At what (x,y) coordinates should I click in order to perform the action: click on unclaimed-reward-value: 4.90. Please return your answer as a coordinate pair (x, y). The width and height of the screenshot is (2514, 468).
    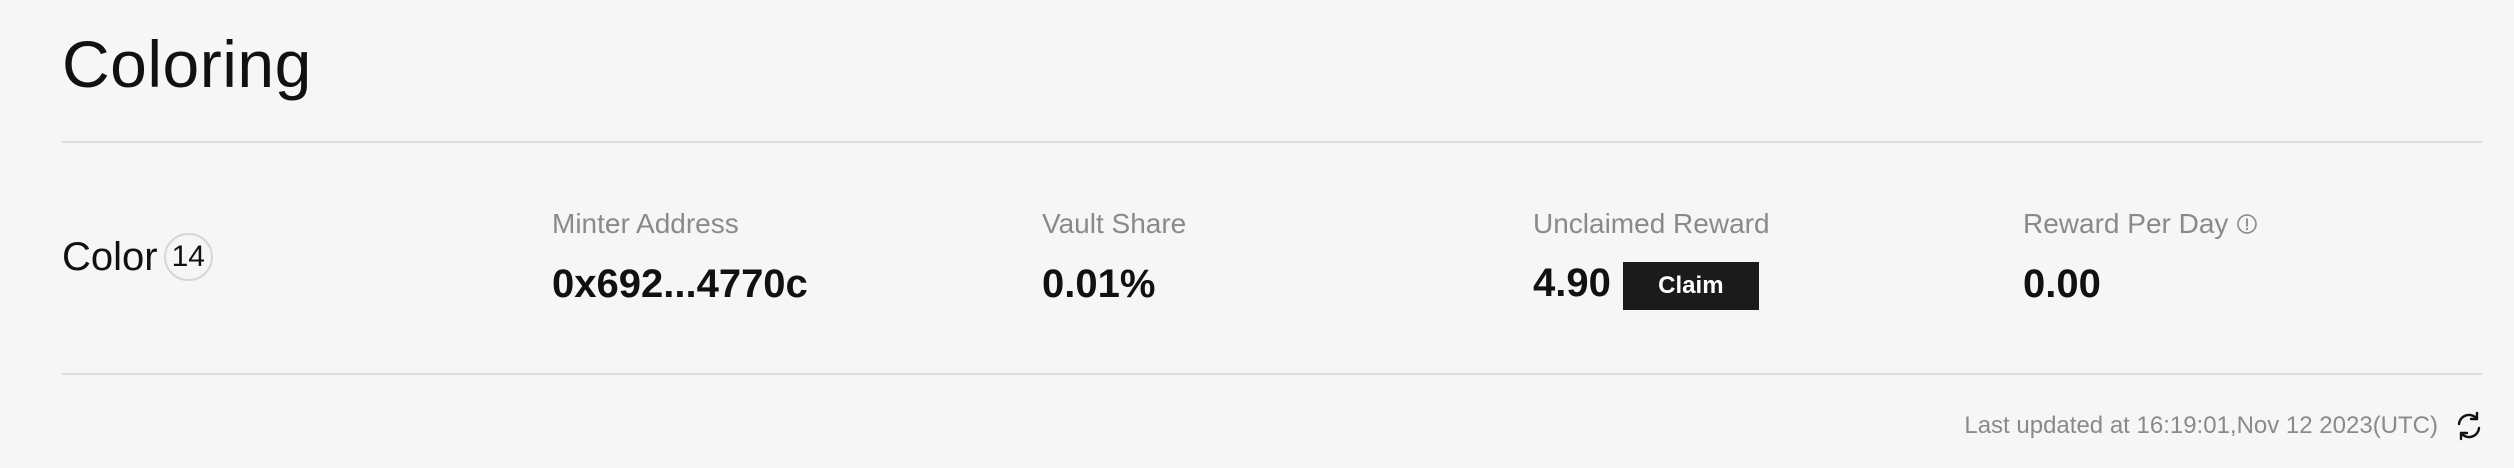
    Looking at the image, I should click on (1572, 283).